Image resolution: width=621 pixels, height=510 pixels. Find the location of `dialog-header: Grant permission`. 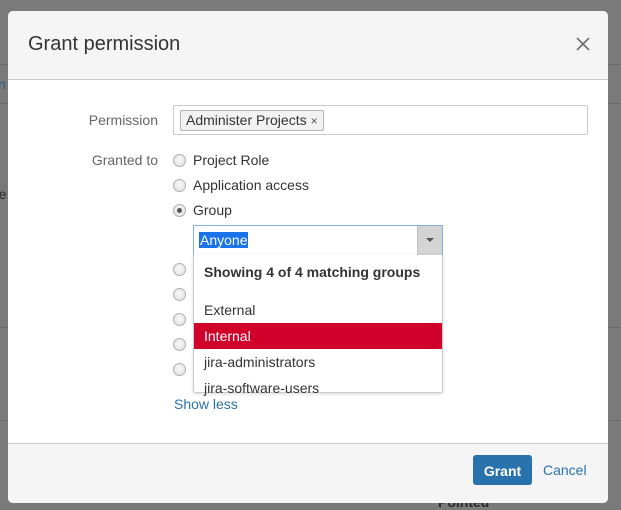

dialog-header: Grant permission is located at coordinates (308, 45).